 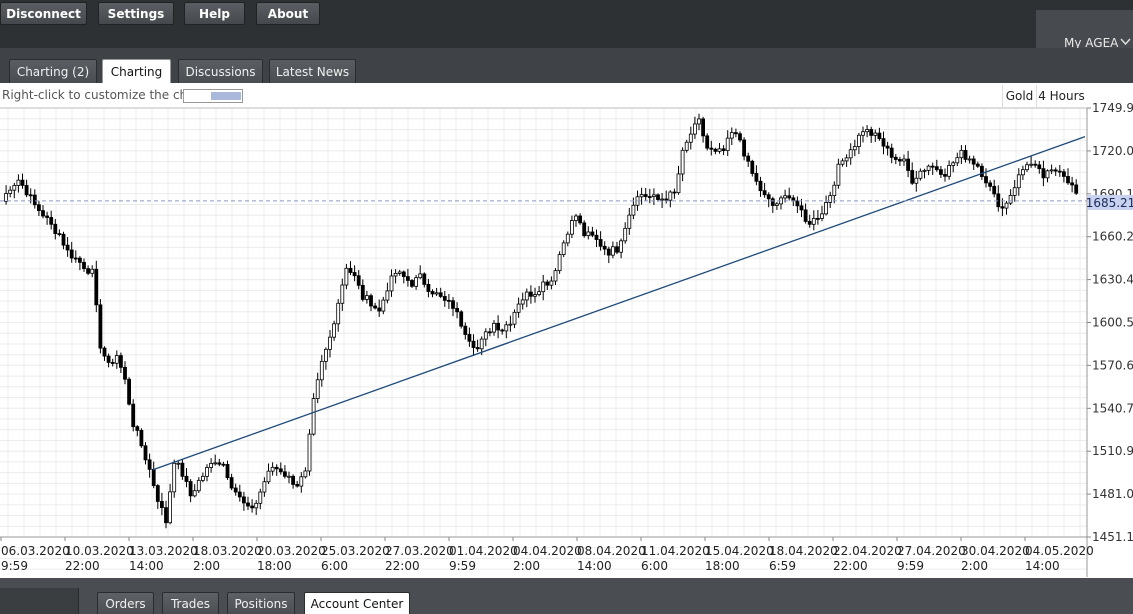 I want to click on tab-discussions: Discussions, so click(x=220, y=71).